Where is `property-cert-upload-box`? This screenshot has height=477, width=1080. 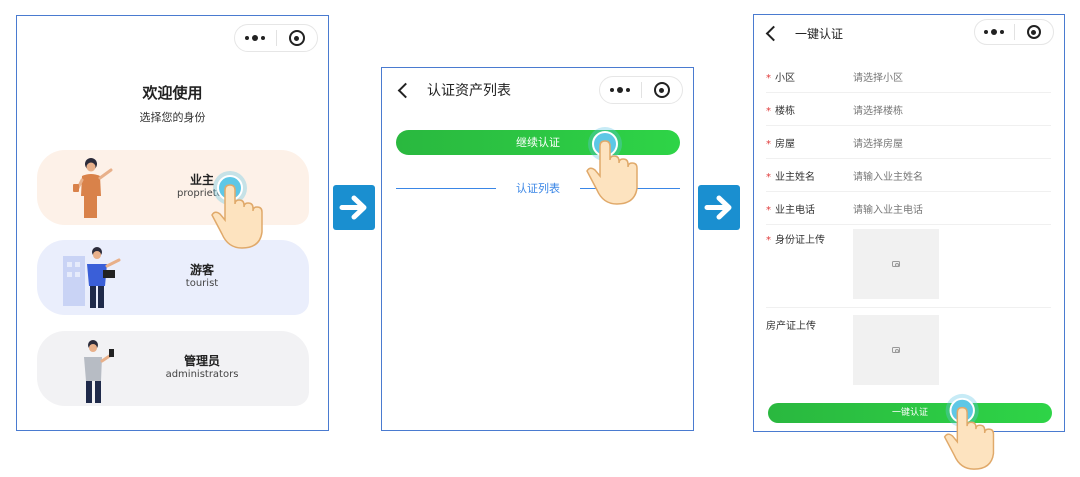 property-cert-upload-box is located at coordinates (896, 350).